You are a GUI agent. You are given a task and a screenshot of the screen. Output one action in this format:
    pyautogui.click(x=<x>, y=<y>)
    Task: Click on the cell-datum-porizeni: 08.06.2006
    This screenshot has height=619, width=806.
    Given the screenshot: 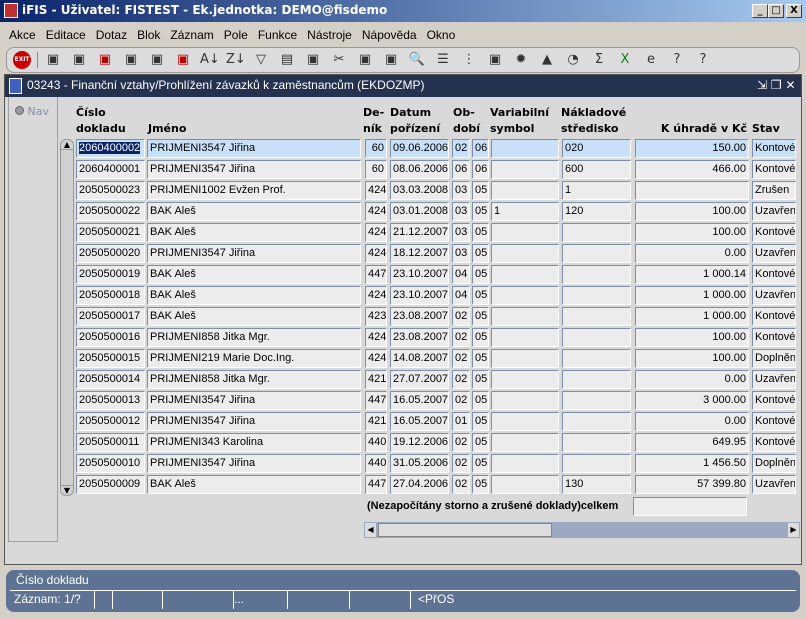 What is the action you would take?
    pyautogui.click(x=419, y=169)
    